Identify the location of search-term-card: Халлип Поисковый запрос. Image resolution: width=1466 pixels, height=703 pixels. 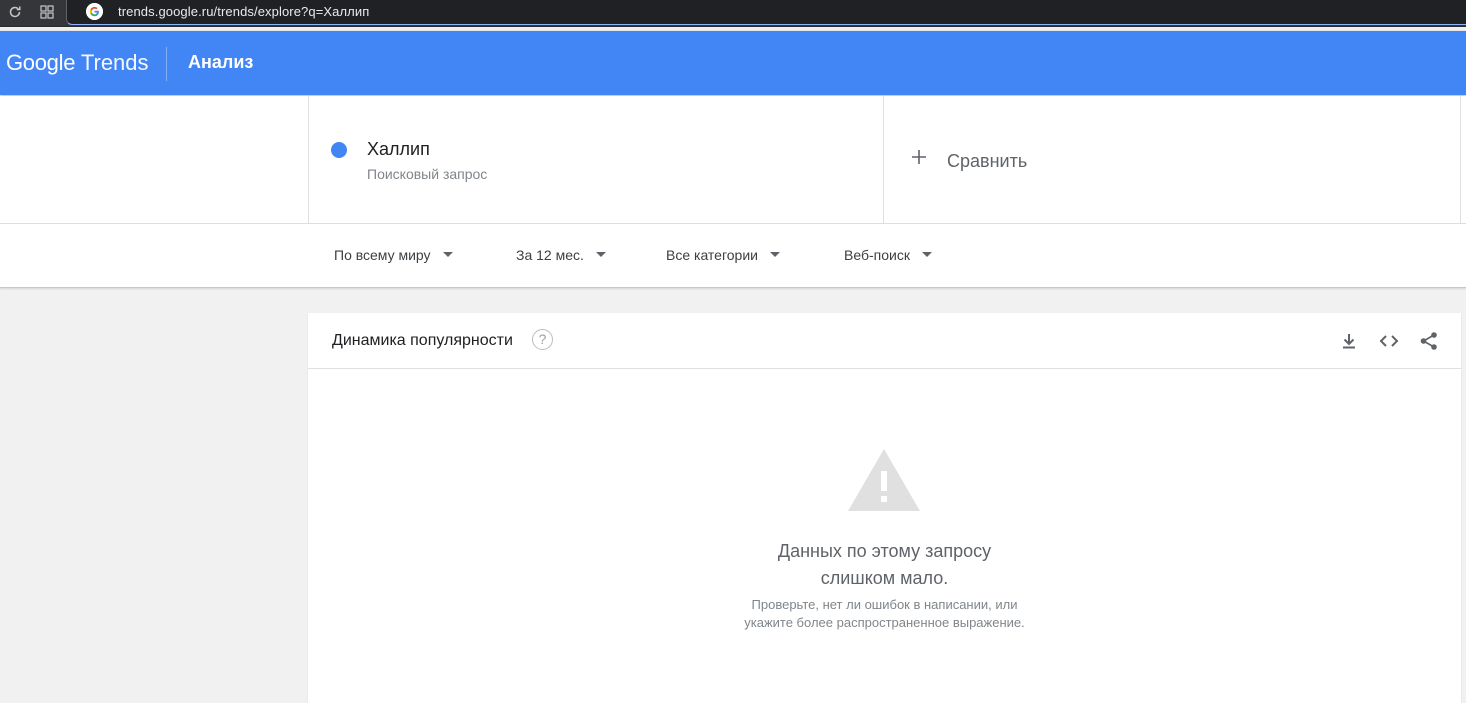
(596, 159).